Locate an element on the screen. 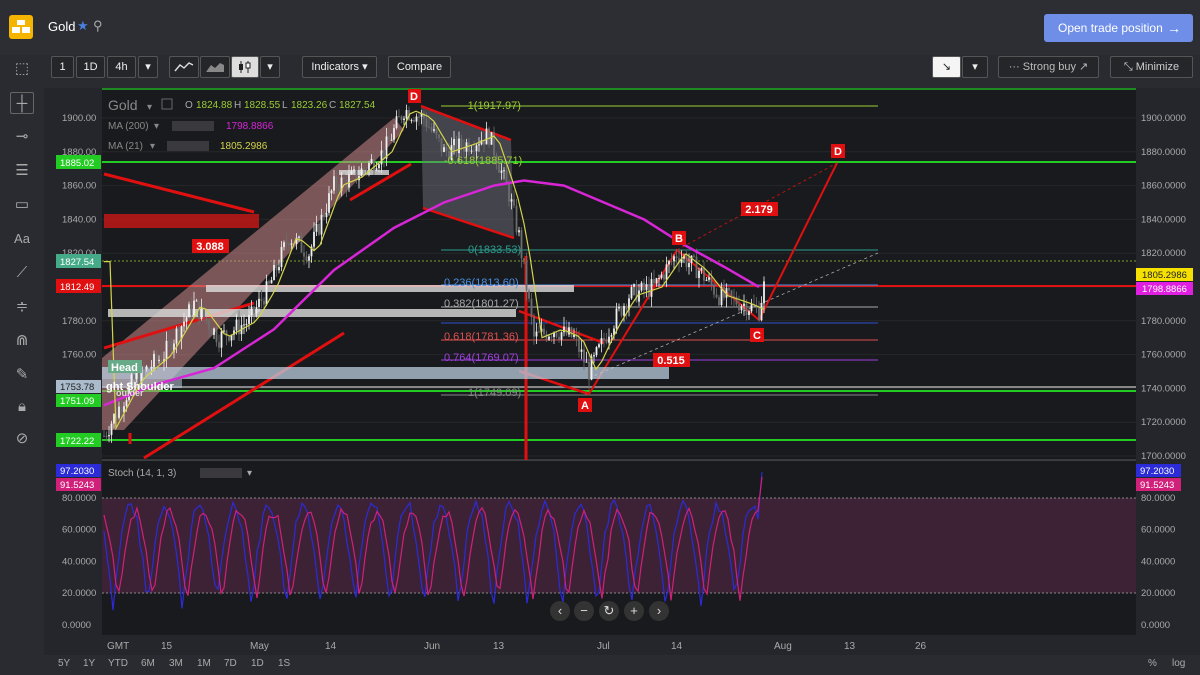 This screenshot has width=1200, height=675. range-1s: 1S is located at coordinates (284, 663).